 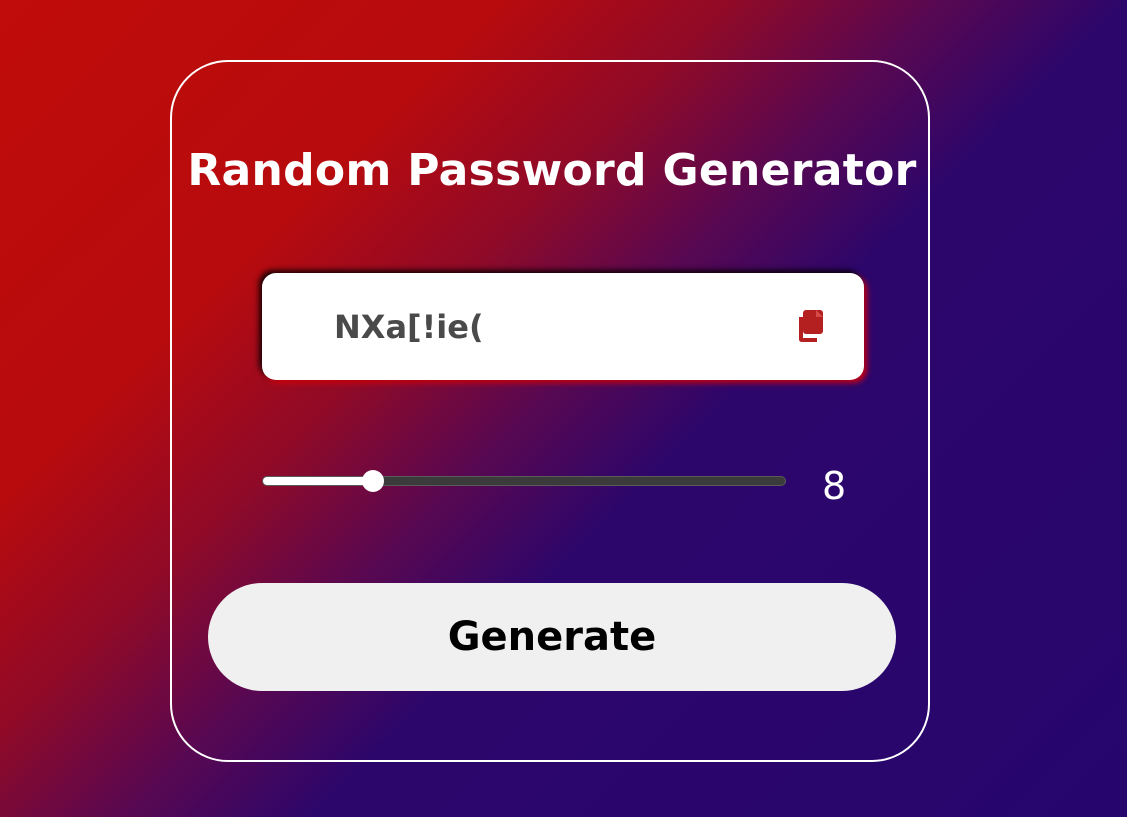 I want to click on length-value: 8, so click(x=834, y=486).